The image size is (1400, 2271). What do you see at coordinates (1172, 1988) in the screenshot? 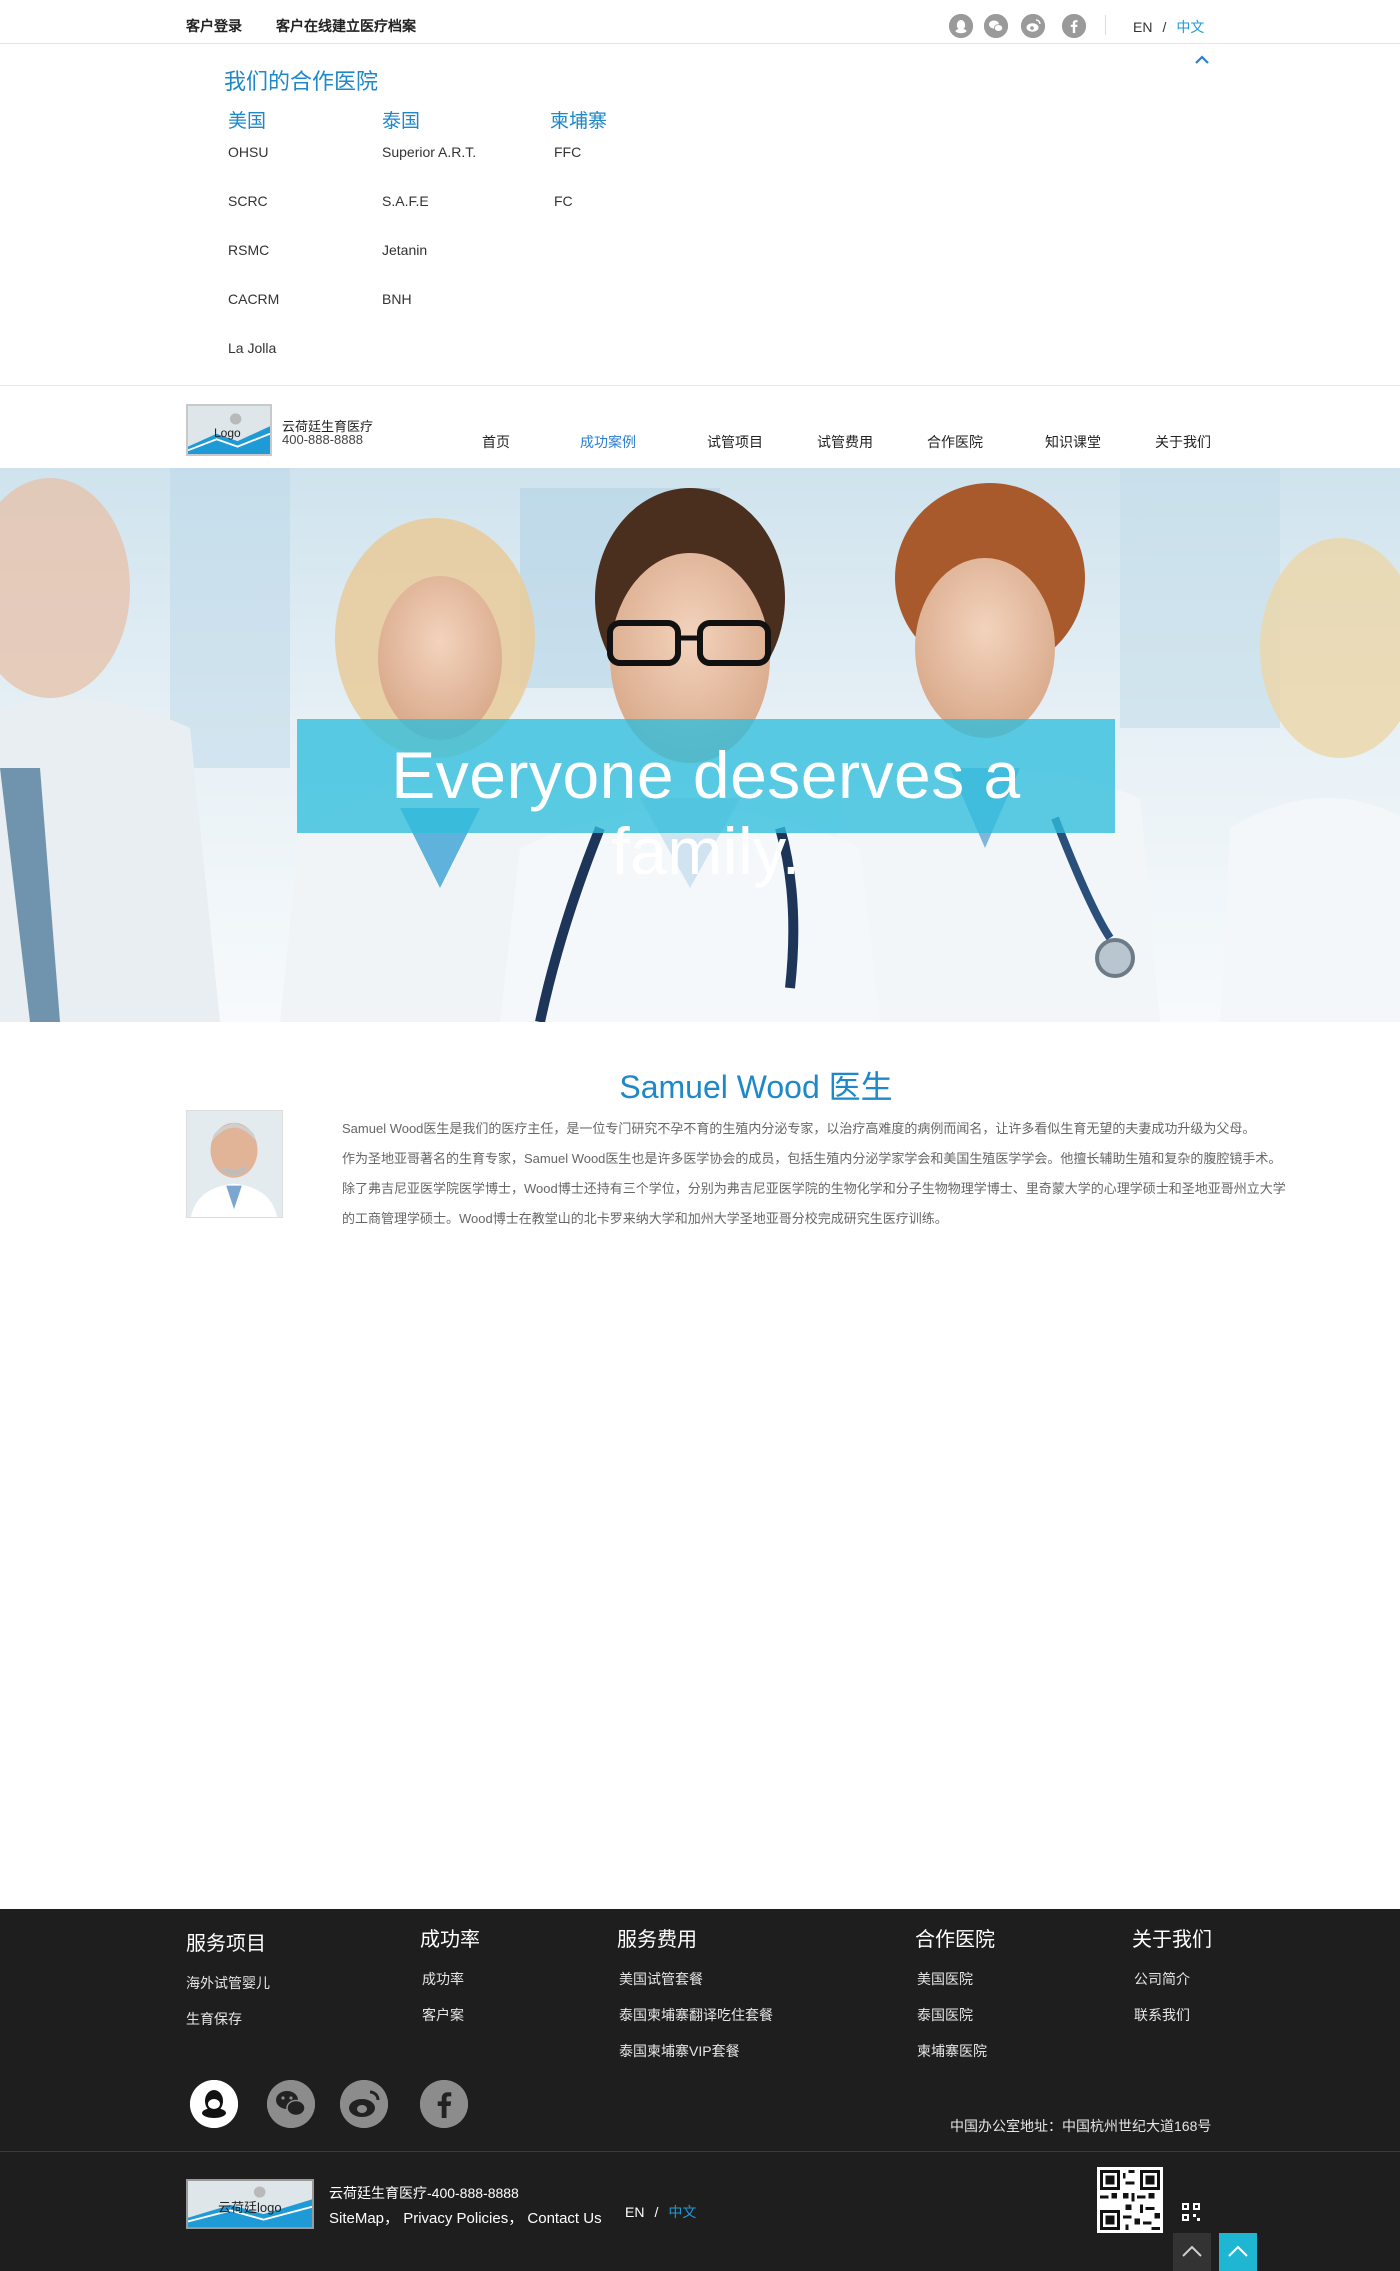
I see `footer-link: 公司简介` at bounding box center [1172, 1988].